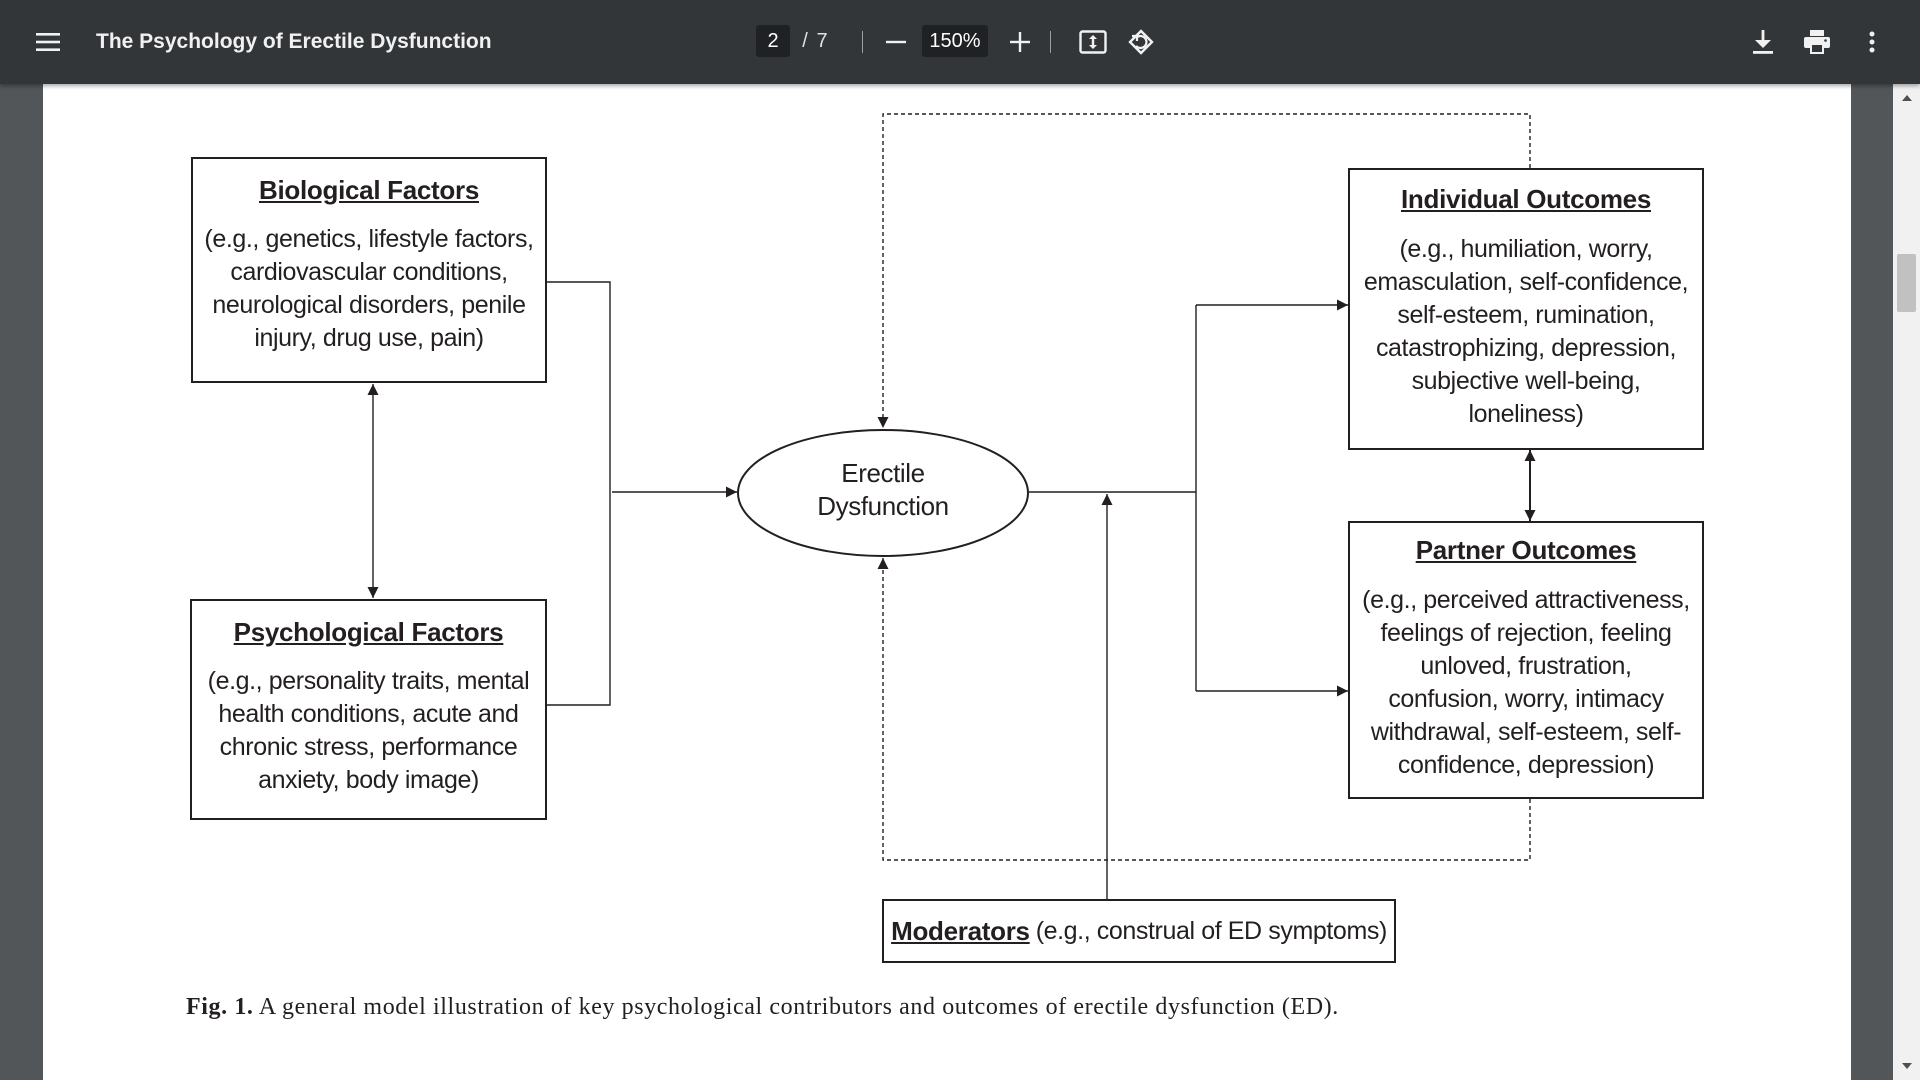  I want to click on text-line: loneliness), so click(1526, 414).